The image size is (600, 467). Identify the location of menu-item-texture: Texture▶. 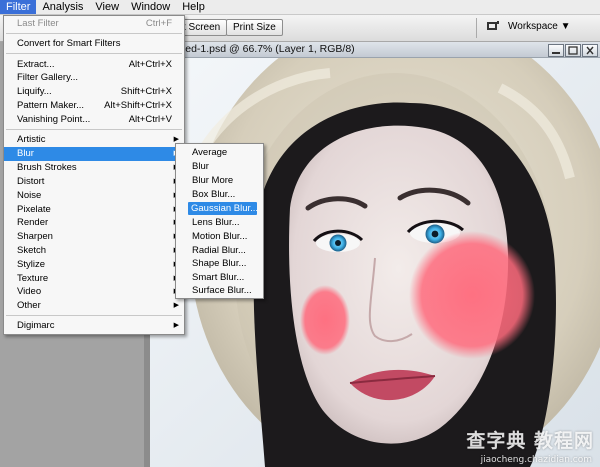
(94, 278).